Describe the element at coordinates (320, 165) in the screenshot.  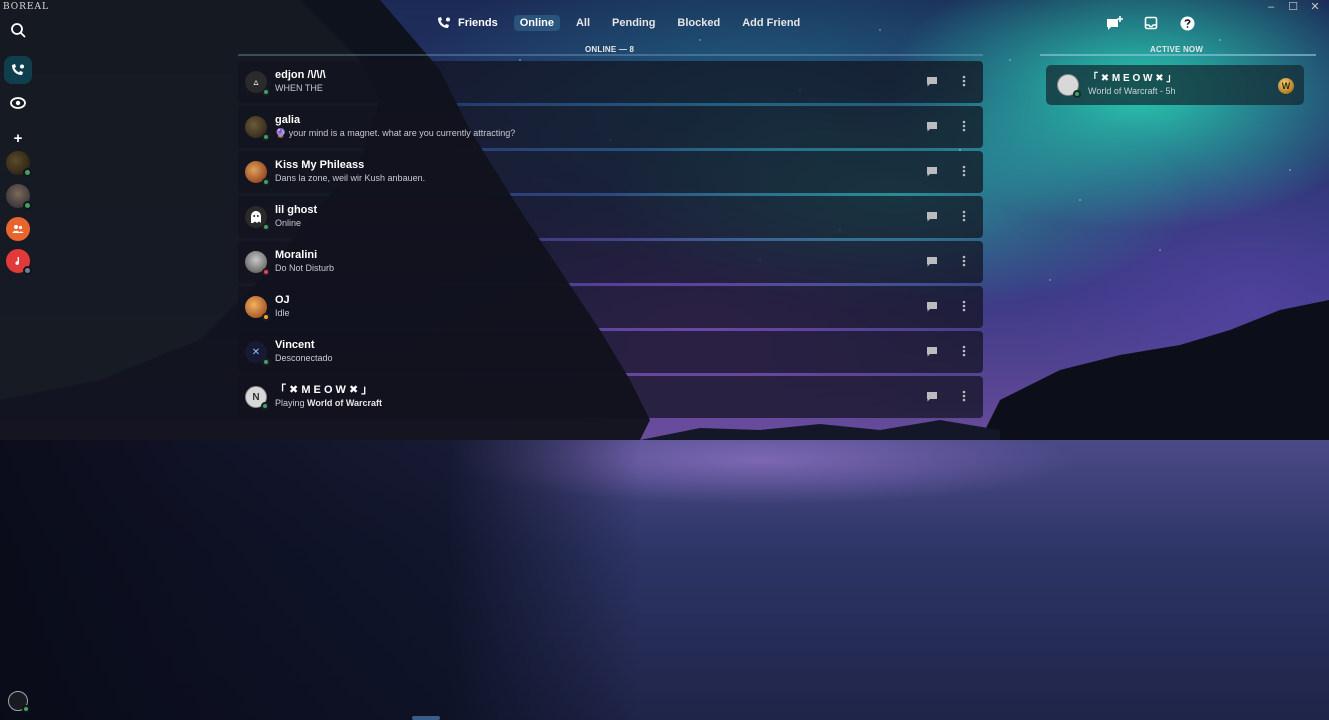
I see `friend-name: Kiss My Phileass` at that location.